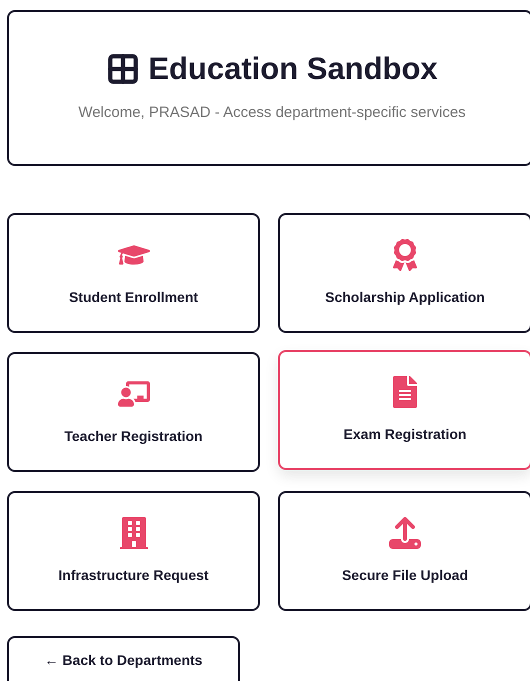 Image resolution: width=530 pixels, height=681 pixels. Describe the element at coordinates (123, 69) in the screenshot. I see `grid-icon` at that location.